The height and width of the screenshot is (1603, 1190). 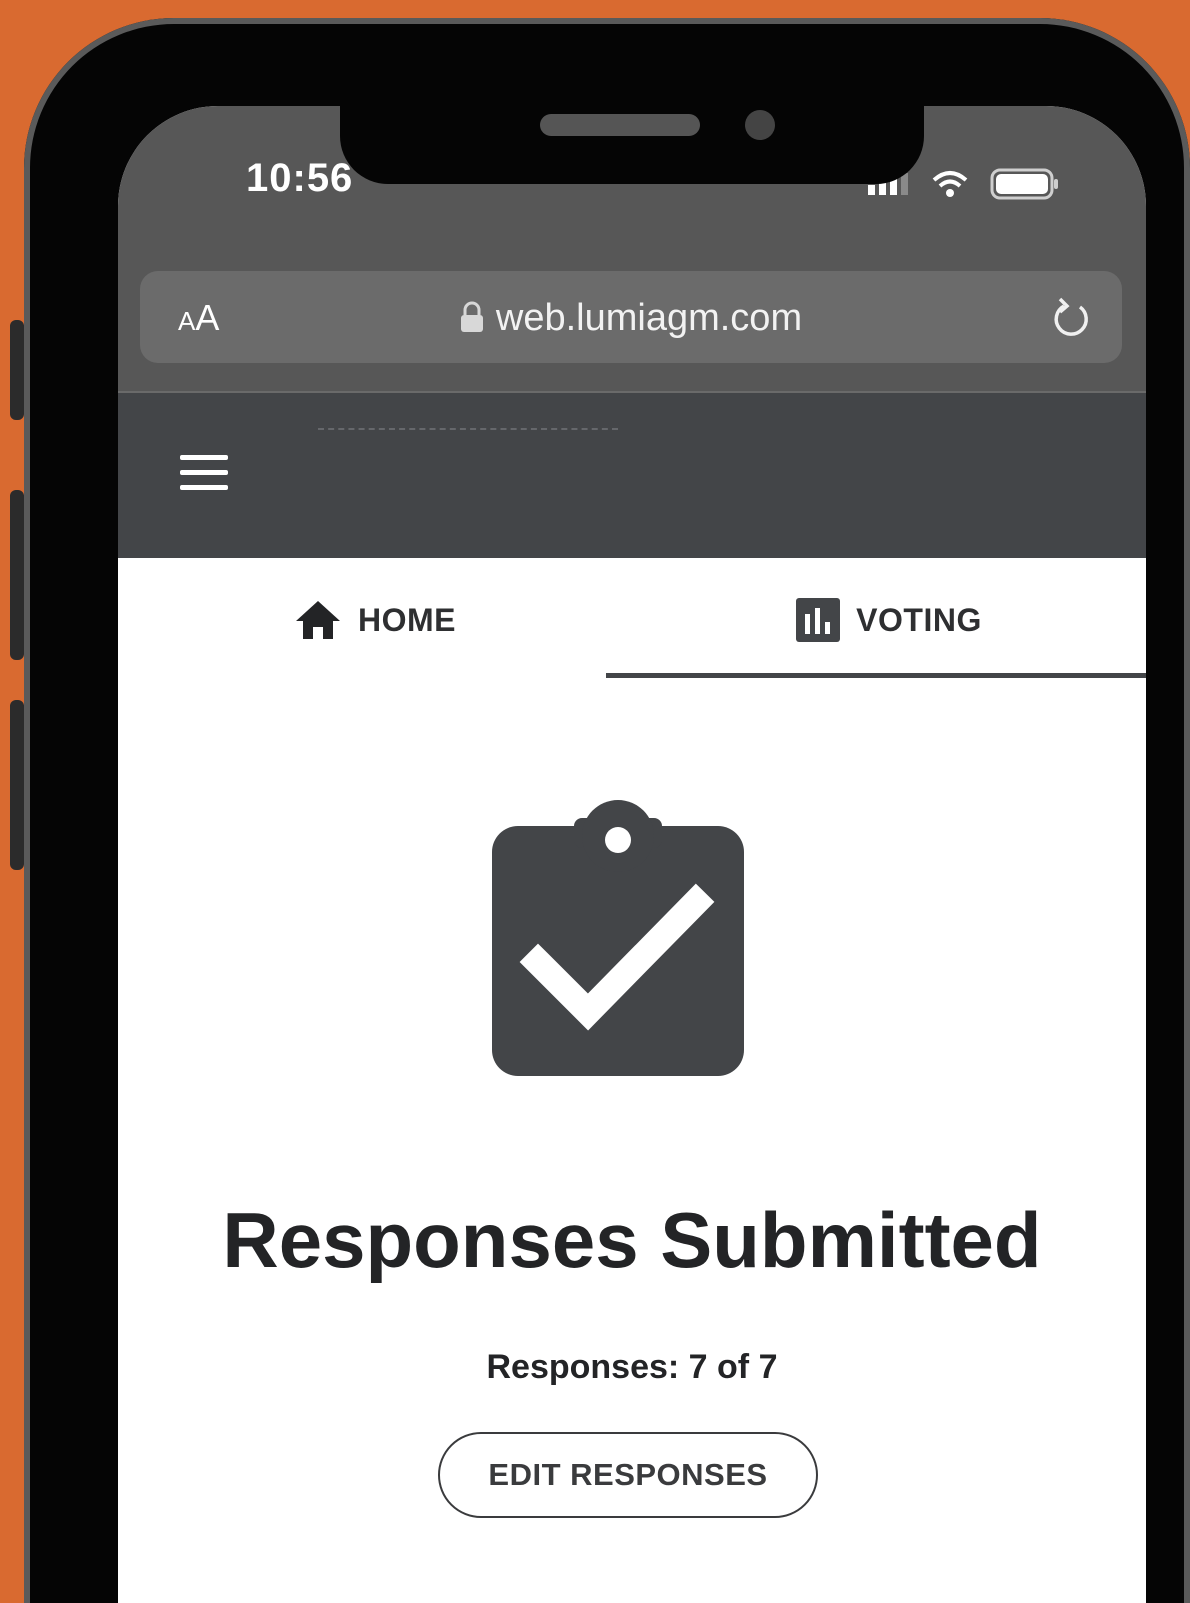 What do you see at coordinates (649, 318) in the screenshot?
I see `url-text: web.lumiagm.com` at bounding box center [649, 318].